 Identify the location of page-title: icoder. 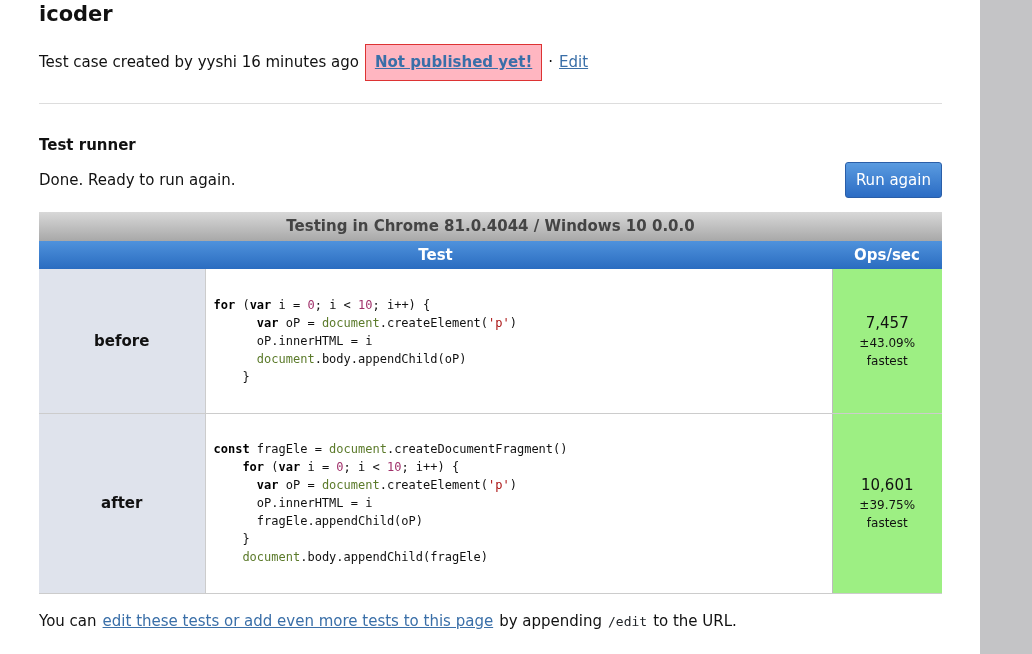
(76, 14).